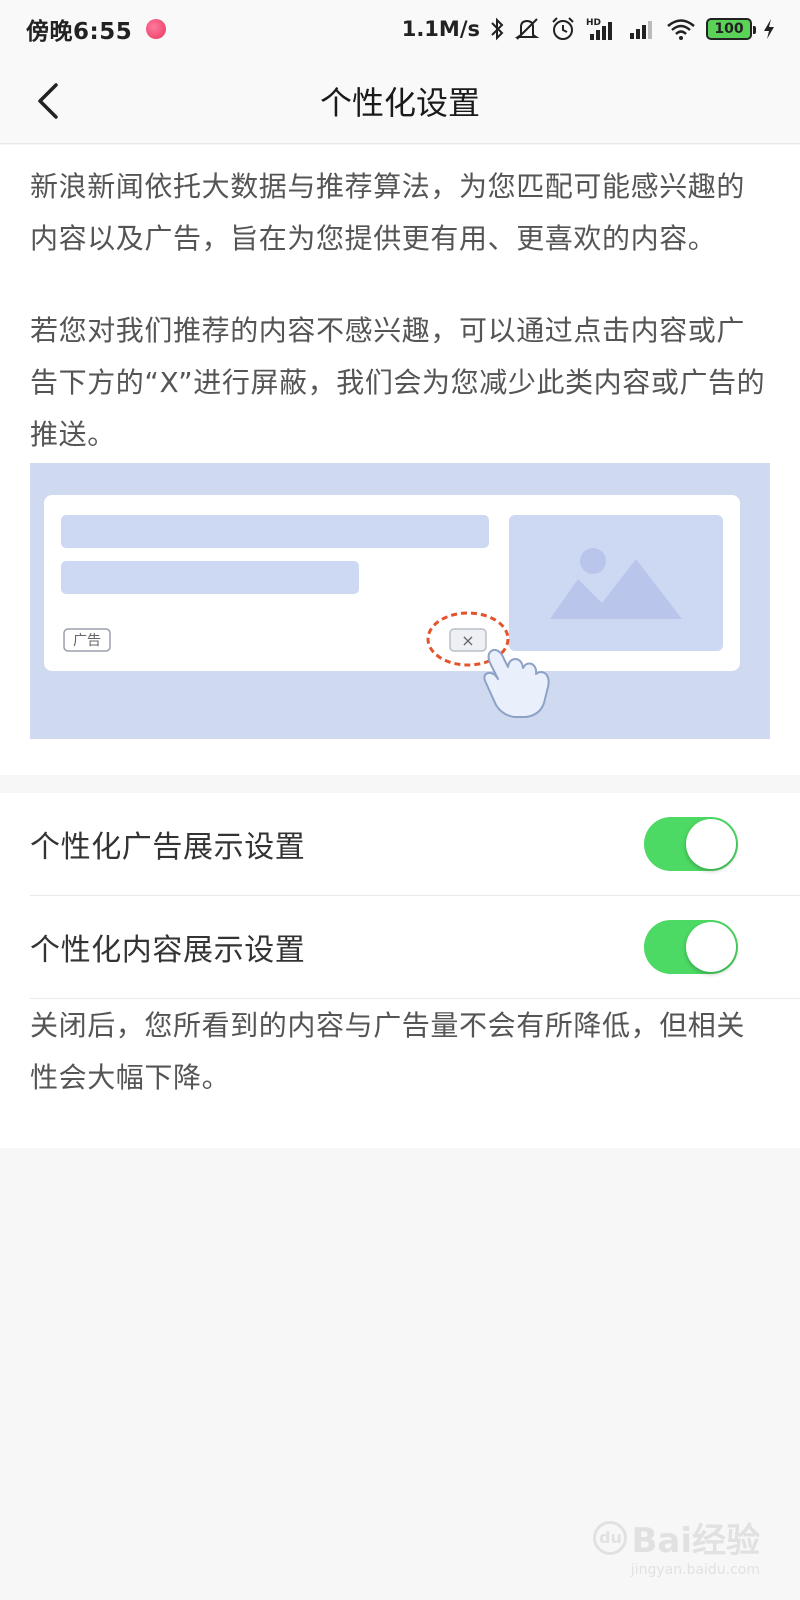 This screenshot has height=1600, width=800. Describe the element at coordinates (156, 29) in the screenshot. I see `notification-app-icon` at that location.